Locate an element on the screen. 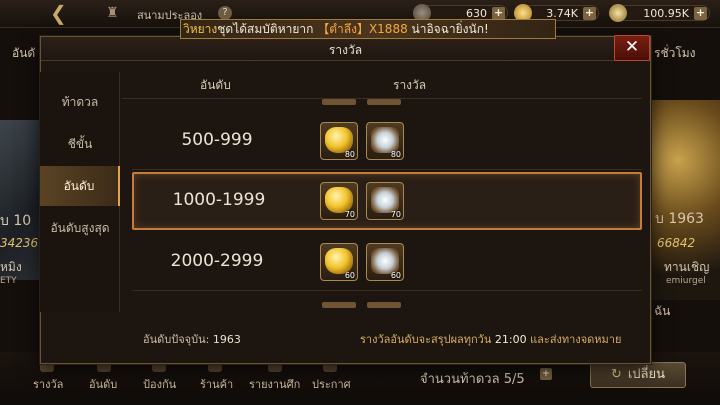 This screenshot has height=405, width=720. right-rank: บ 1963 is located at coordinates (679, 219).